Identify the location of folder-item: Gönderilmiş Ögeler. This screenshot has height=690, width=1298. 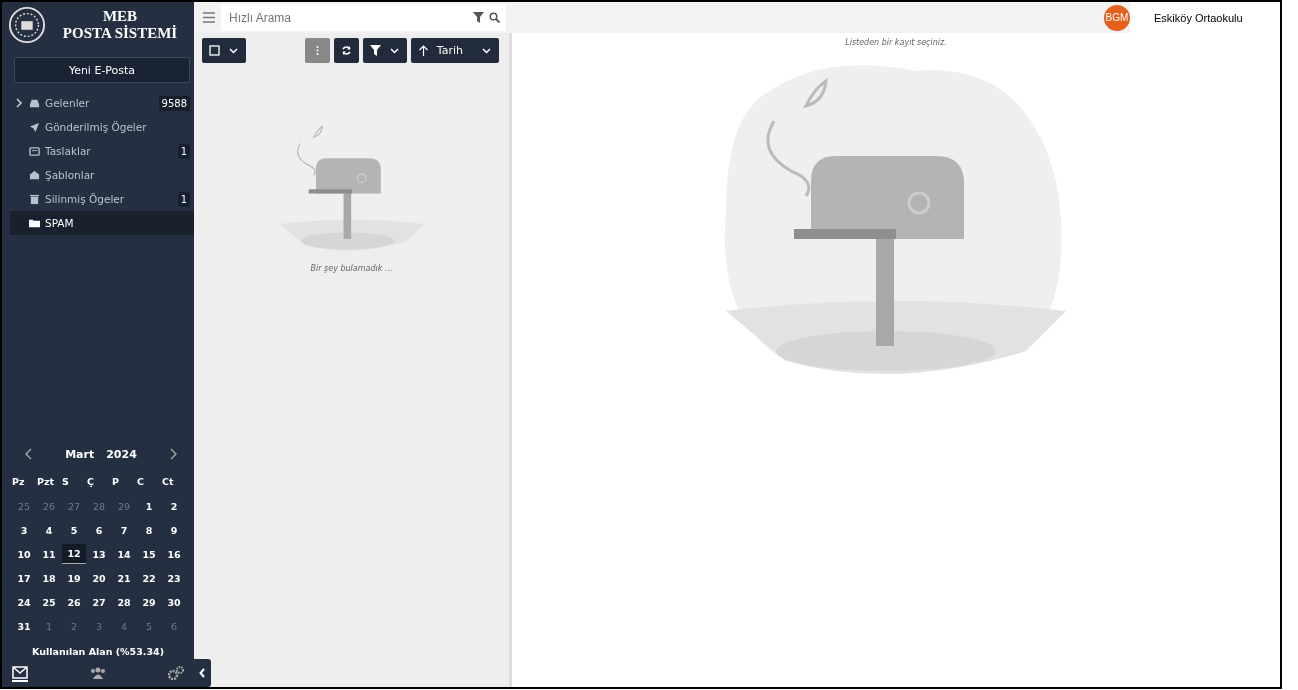
(98, 127).